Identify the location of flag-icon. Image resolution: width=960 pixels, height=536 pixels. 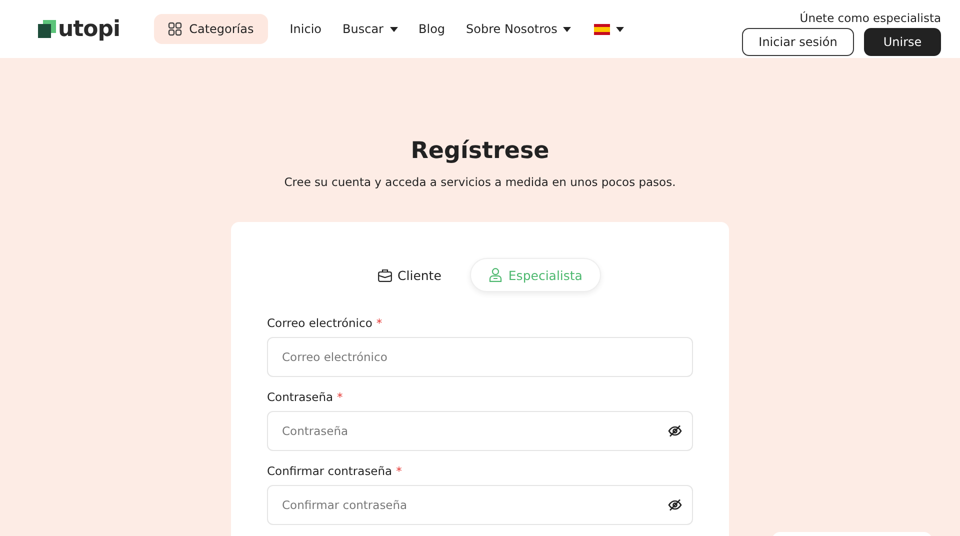
(602, 29).